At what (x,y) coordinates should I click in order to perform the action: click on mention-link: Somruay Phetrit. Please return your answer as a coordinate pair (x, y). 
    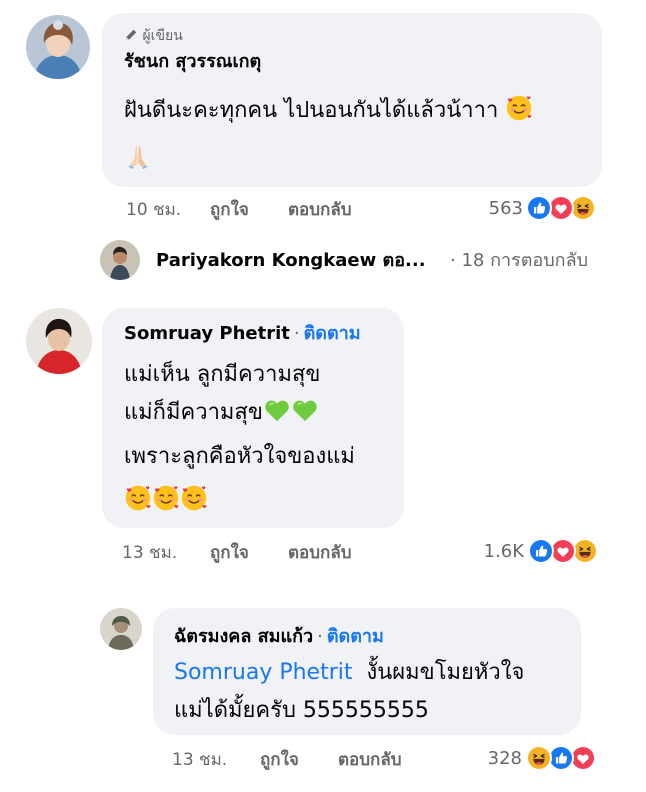
    Looking at the image, I should click on (263, 672).